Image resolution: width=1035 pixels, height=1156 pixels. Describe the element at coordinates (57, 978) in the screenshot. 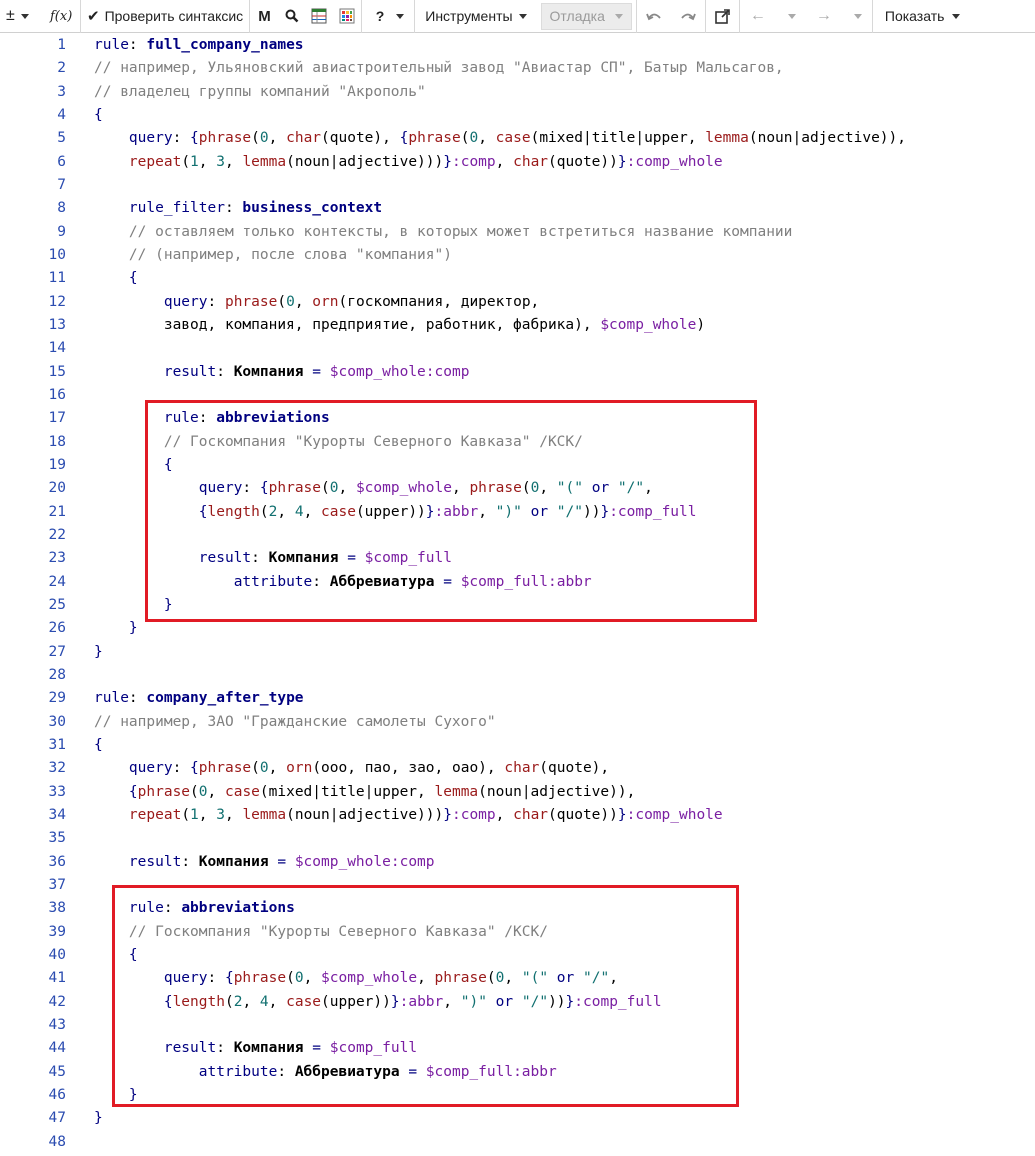

I see `line-number: 41` at that location.